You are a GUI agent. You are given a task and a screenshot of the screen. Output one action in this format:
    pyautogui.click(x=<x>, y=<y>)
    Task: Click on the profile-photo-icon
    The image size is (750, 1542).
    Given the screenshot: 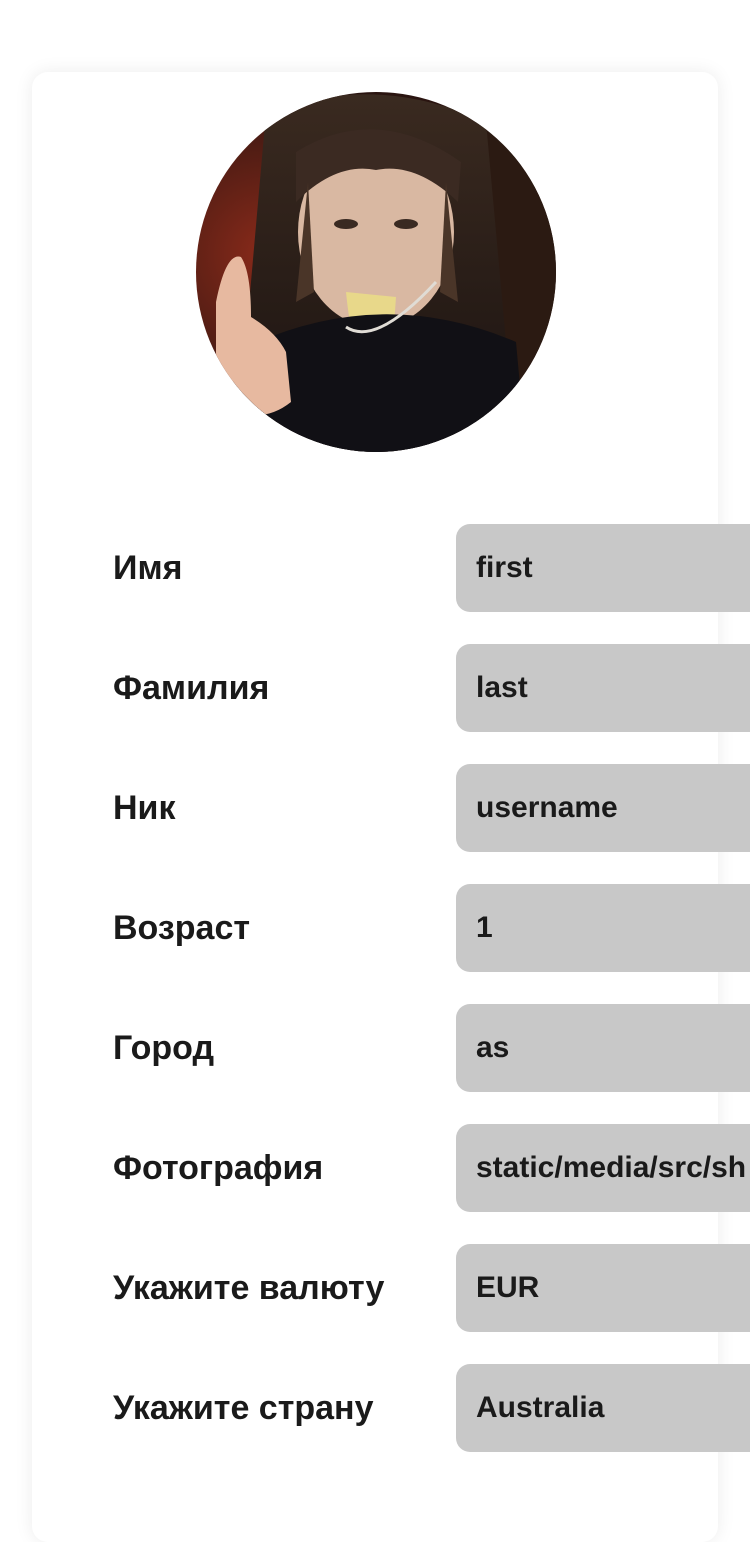 What is the action you would take?
    pyautogui.click(x=376, y=272)
    